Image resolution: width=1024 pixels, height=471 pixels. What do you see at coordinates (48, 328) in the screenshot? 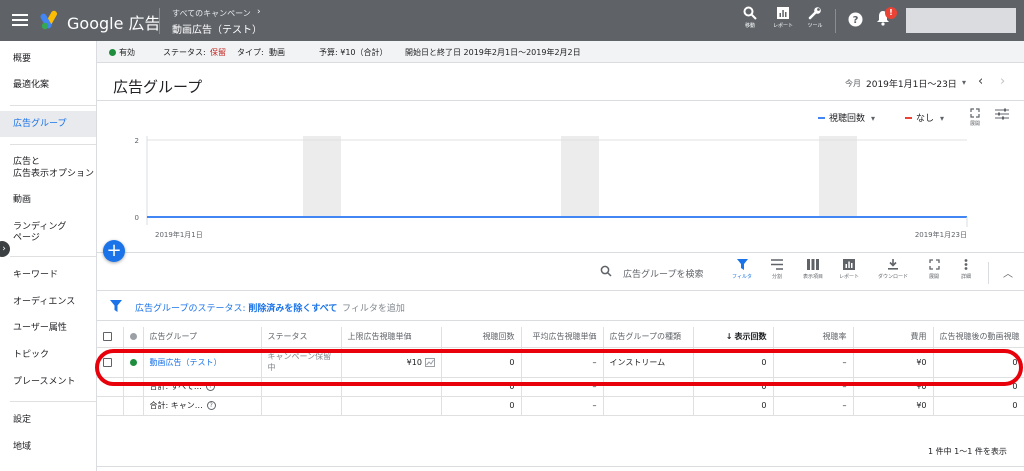
I see `sidebar-item-demographics: ユーザー属性` at bounding box center [48, 328].